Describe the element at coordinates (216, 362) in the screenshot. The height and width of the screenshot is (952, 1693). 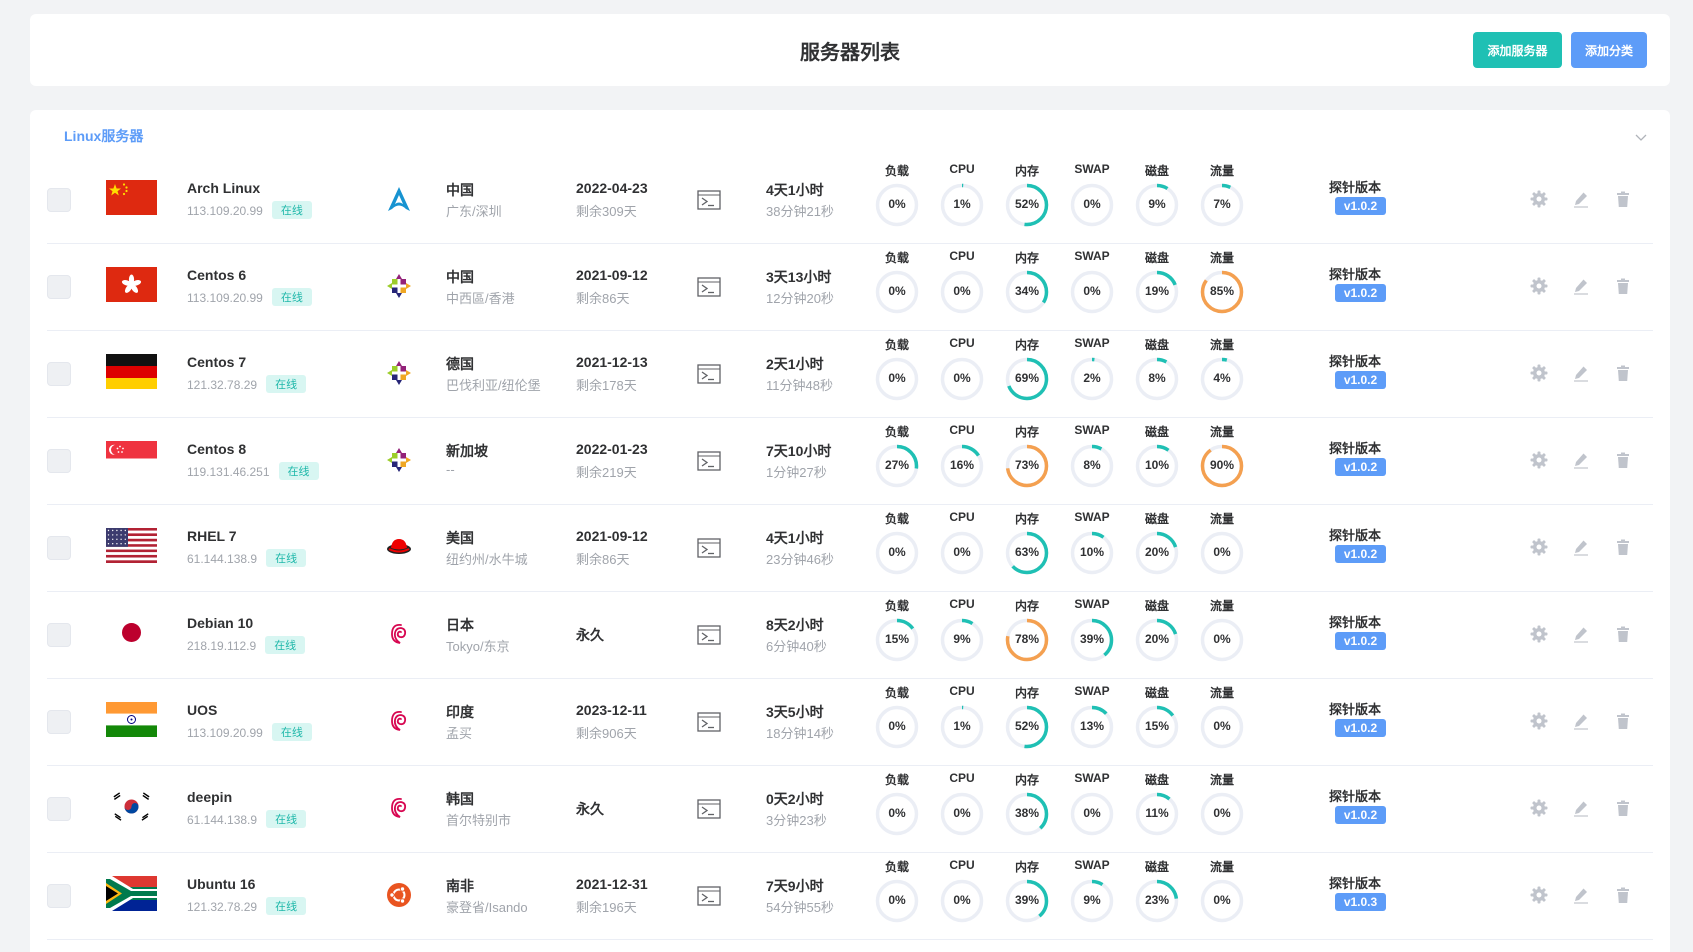
I see `server-name: Centos 7` at that location.